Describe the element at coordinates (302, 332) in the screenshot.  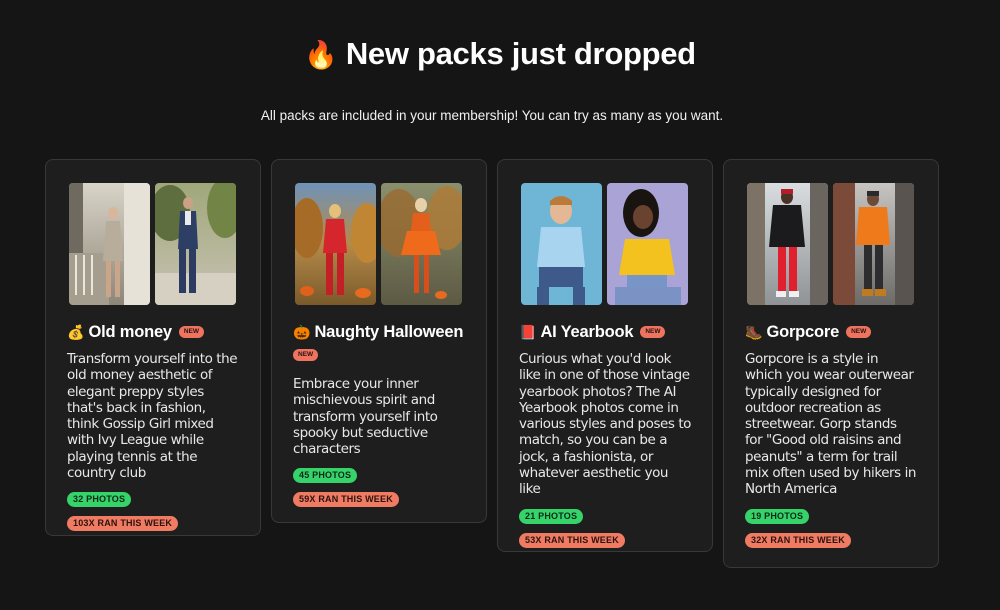
I see `jack-o-lantern-icon: 🎃` at that location.